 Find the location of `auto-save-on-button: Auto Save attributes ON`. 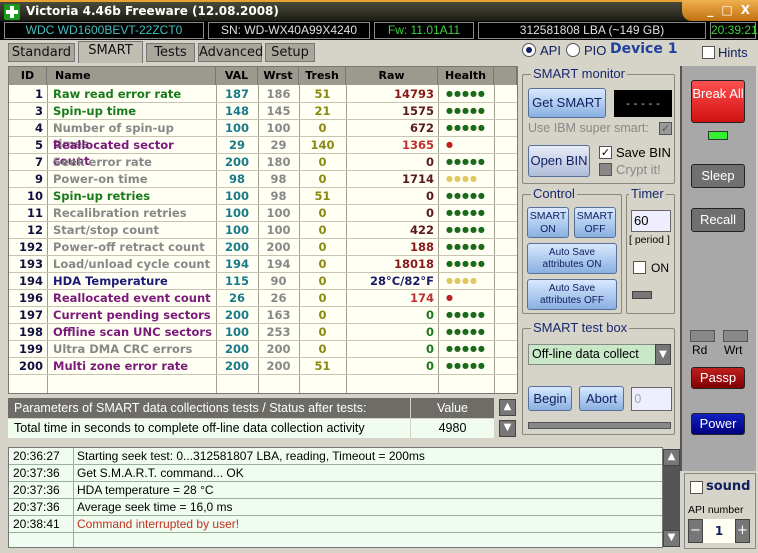

auto-save-on-button: Auto Save attributes ON is located at coordinates (572, 258).